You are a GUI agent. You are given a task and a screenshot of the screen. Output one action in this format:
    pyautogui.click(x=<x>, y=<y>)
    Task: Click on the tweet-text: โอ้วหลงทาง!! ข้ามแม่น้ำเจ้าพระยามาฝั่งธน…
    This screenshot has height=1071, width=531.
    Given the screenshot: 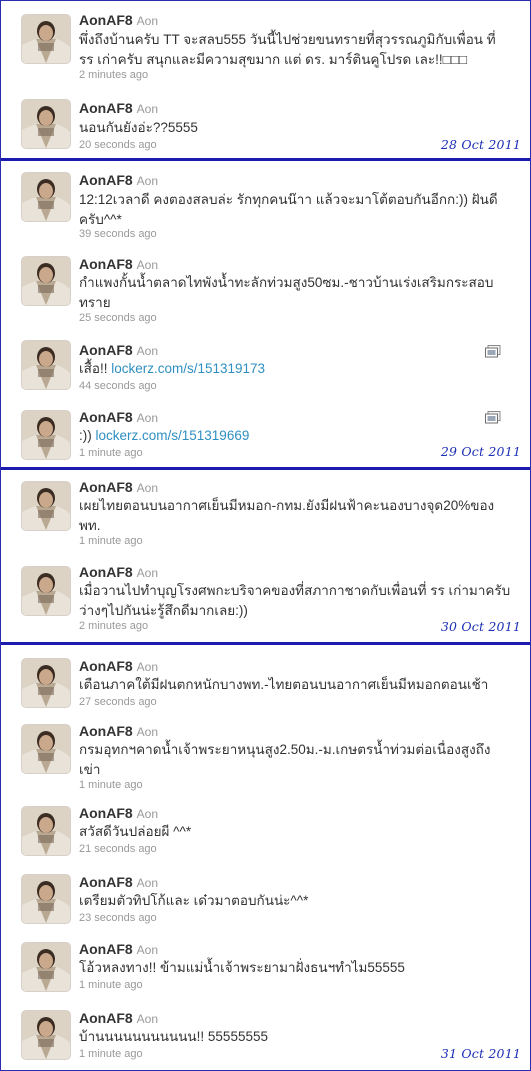 What is the action you would take?
    pyautogui.click(x=242, y=967)
    